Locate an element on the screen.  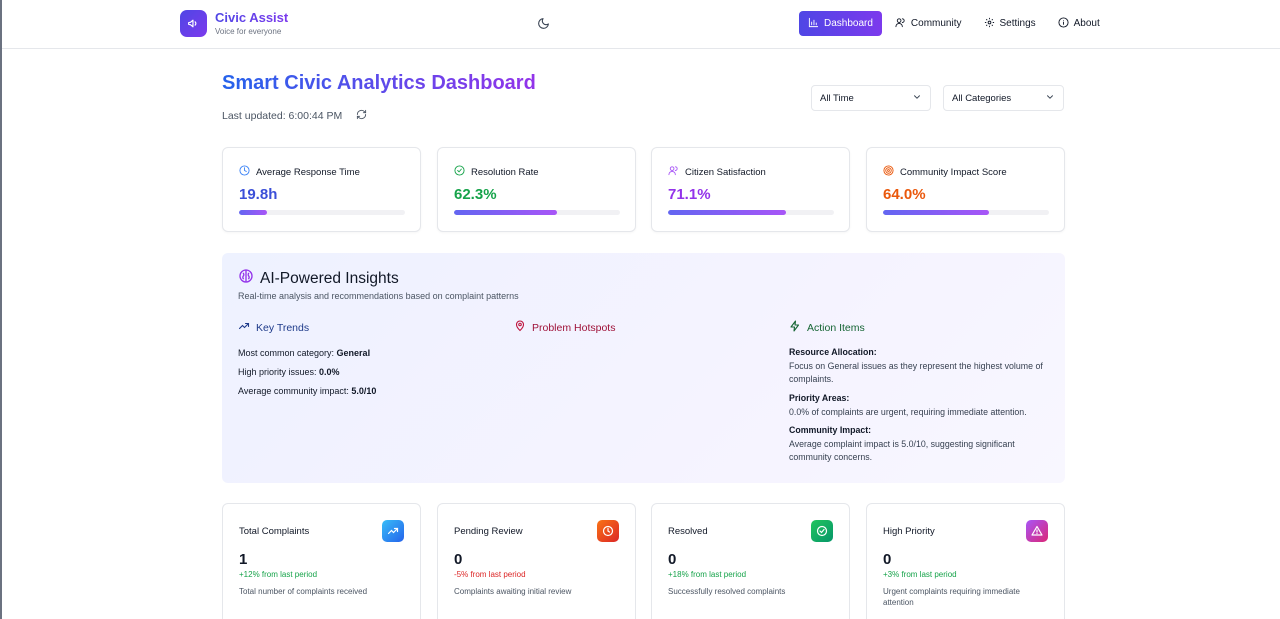
last-updated: Last updated: 6:00:44 PM is located at coordinates (294, 116).